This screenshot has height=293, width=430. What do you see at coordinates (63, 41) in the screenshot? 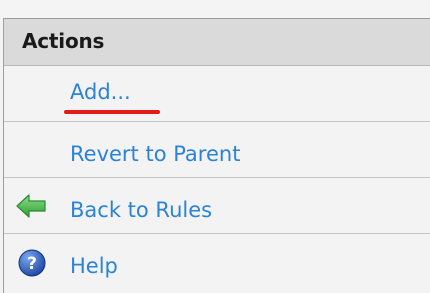
I see `actions-title: Actions` at bounding box center [63, 41].